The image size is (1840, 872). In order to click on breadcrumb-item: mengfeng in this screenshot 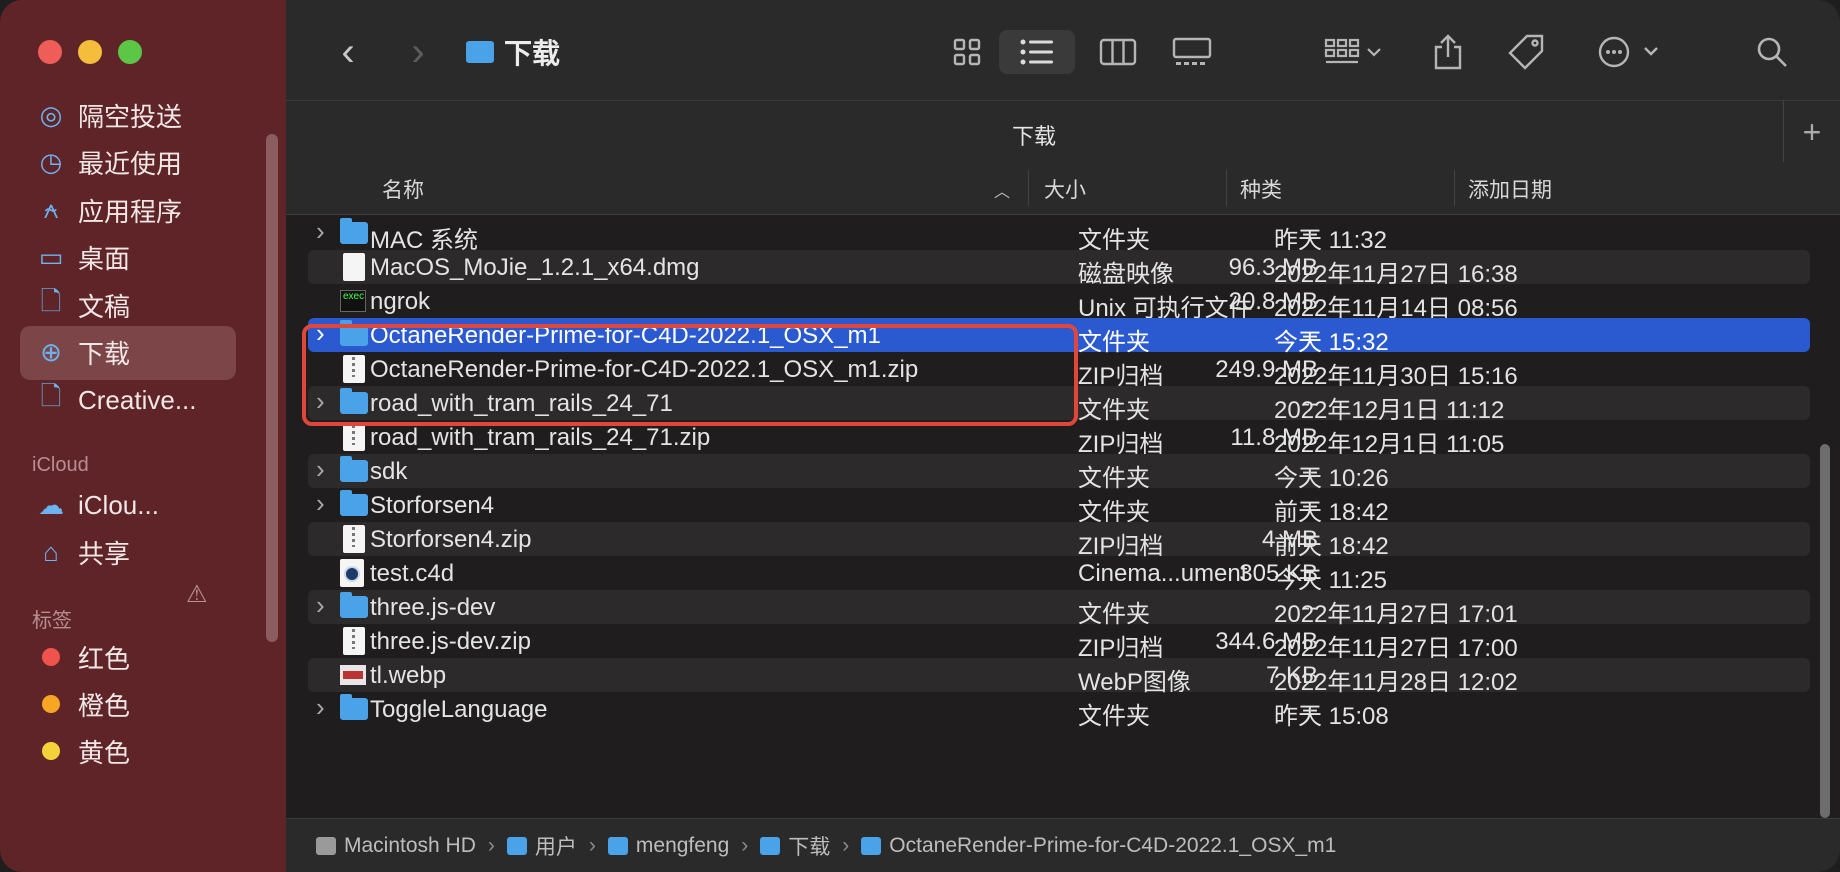, I will do `click(668, 845)`.